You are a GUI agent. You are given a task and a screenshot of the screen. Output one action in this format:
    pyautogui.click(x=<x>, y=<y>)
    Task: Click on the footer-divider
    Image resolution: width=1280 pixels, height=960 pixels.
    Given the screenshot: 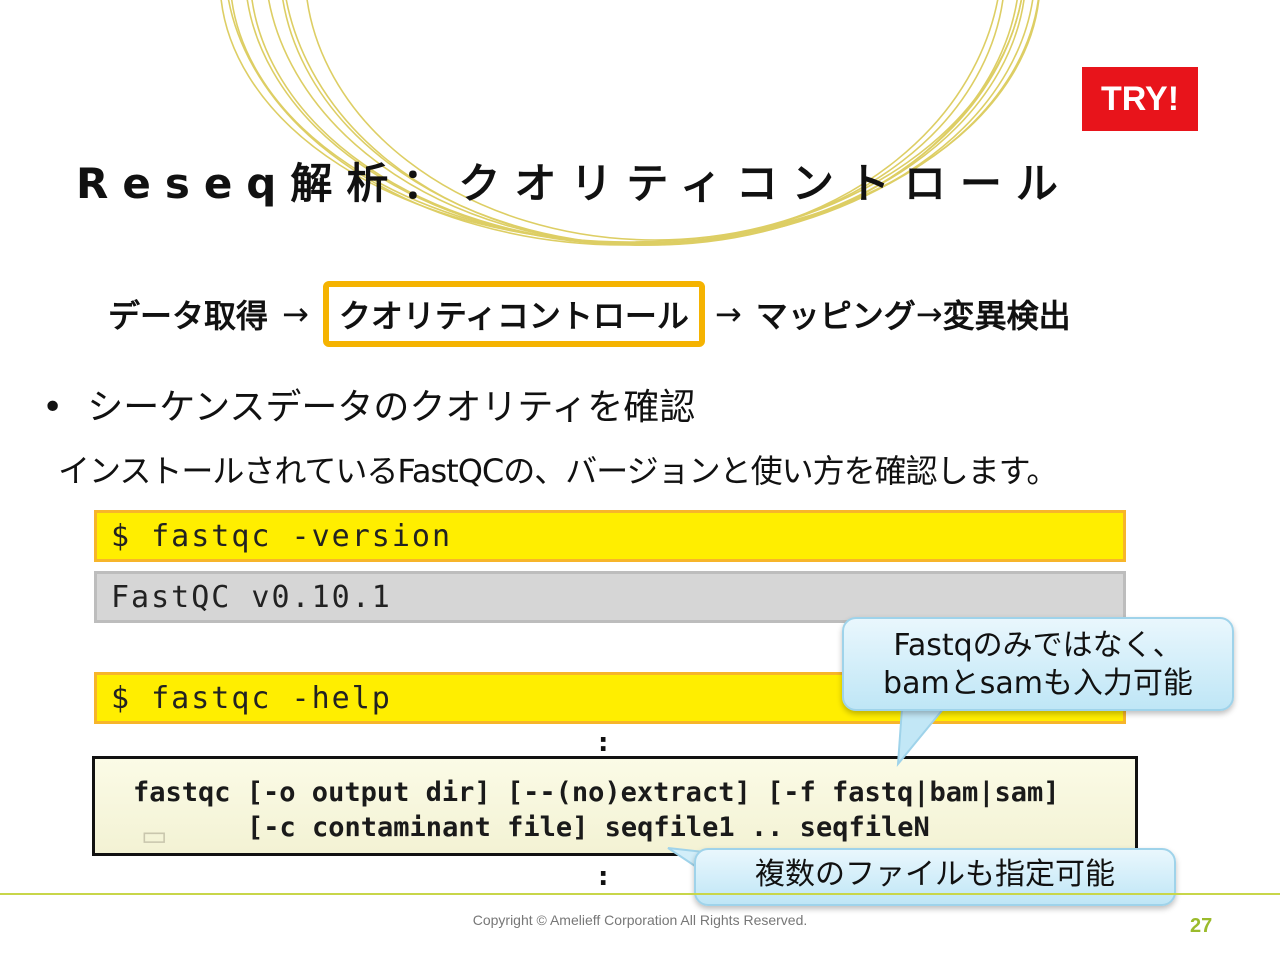 What is the action you would take?
    pyautogui.click(x=640, y=894)
    